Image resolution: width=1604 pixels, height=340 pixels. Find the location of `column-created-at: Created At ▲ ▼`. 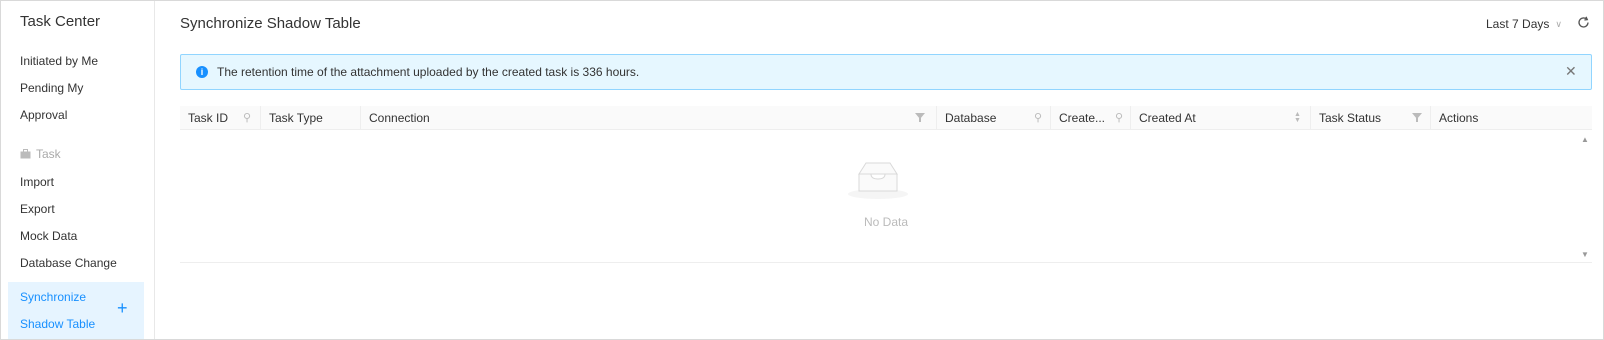

column-created-at: Created At ▲ ▼ is located at coordinates (1220, 118).